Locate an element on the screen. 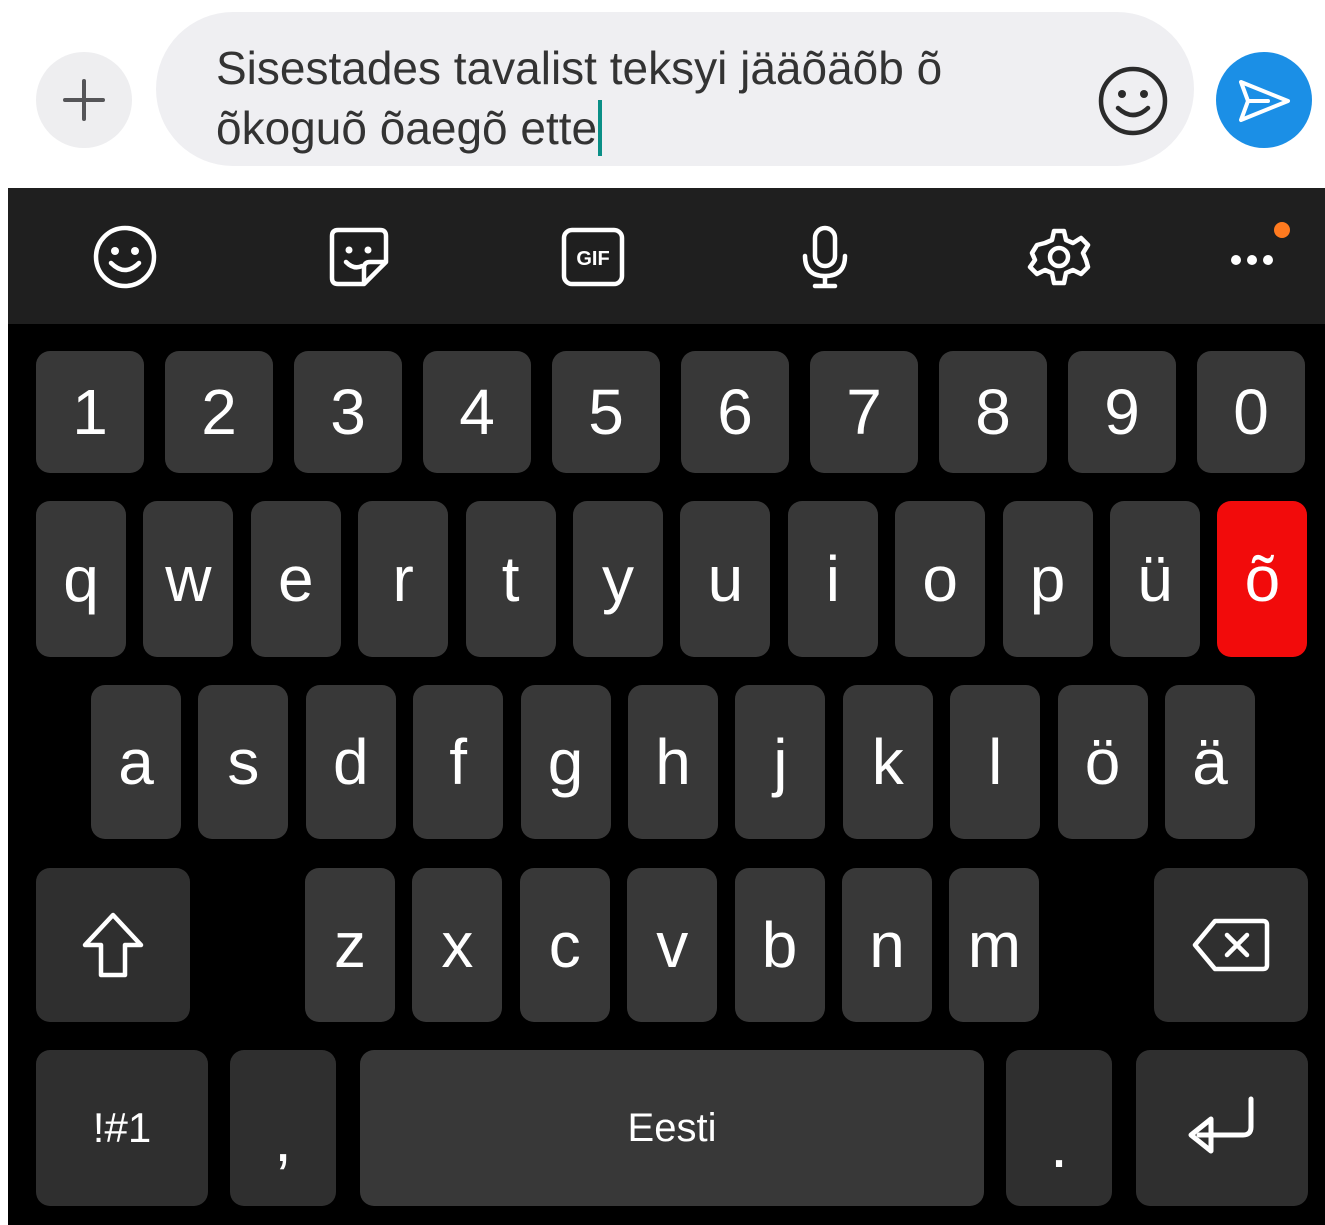  letter-key: a is located at coordinates (136, 762).